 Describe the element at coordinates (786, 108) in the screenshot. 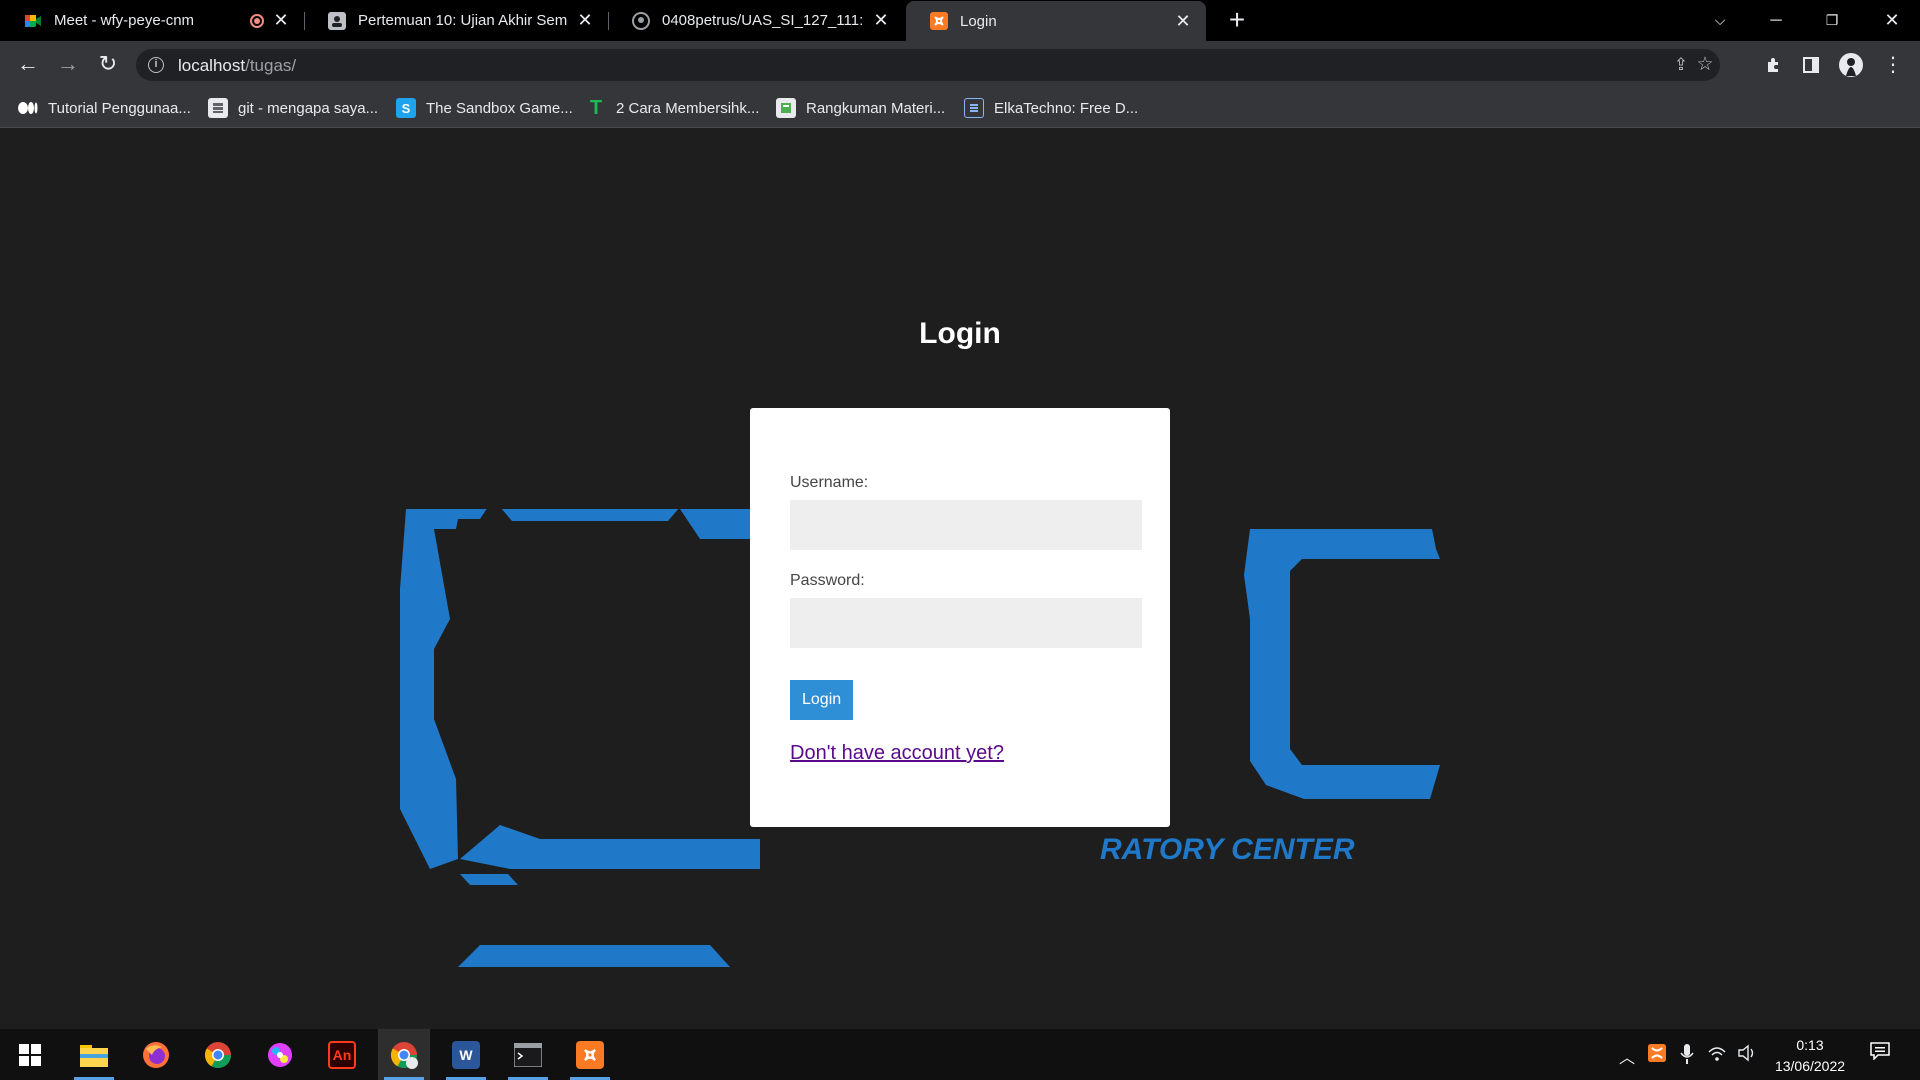

I see `document-icon` at that location.